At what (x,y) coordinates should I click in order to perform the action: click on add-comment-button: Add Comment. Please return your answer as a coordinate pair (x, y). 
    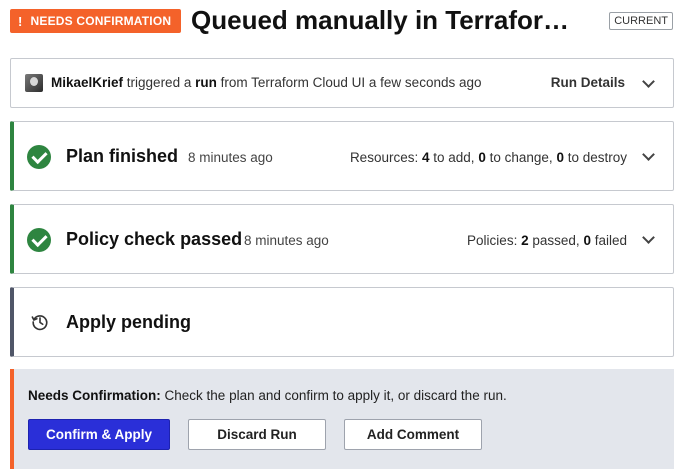
    Looking at the image, I should click on (413, 434).